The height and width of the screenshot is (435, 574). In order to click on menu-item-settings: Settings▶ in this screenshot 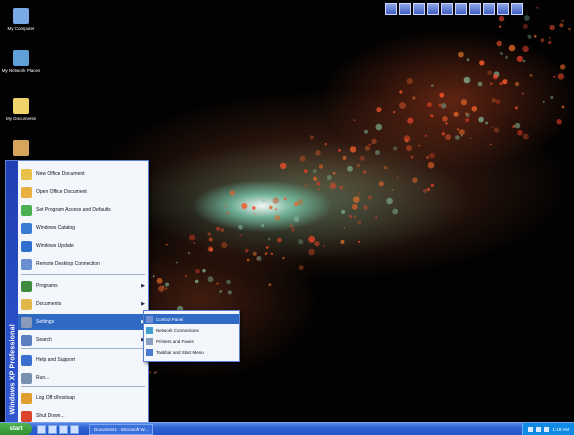, I will do `click(83, 322)`.